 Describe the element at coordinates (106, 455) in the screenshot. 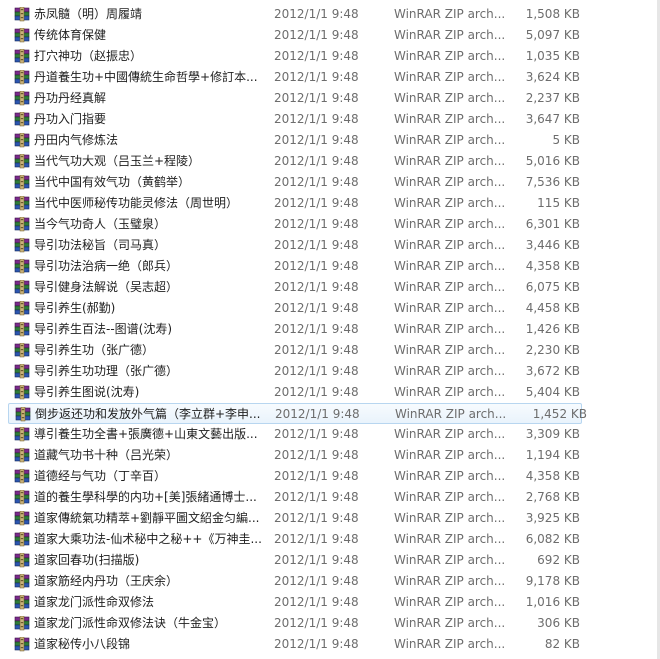

I see `file-name: 道藏气功书十种（吕光荣）` at that location.